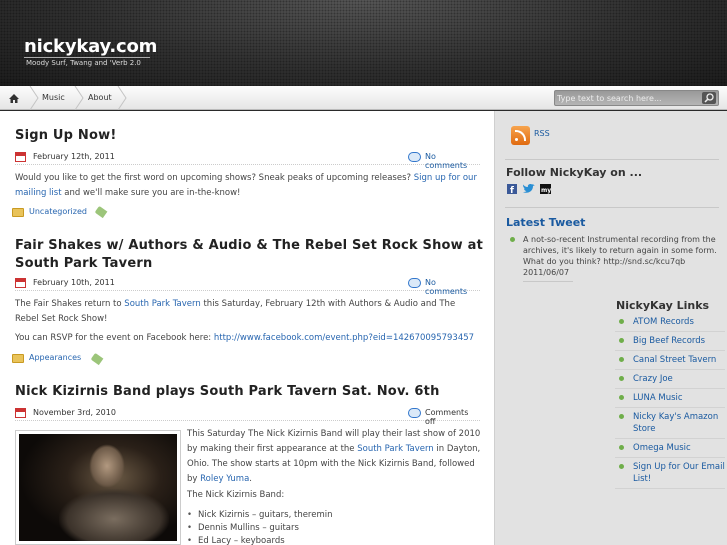 This screenshot has width=727, height=545. What do you see at coordinates (74, 156) in the screenshot?
I see `post-date: February 12th, 2011` at bounding box center [74, 156].